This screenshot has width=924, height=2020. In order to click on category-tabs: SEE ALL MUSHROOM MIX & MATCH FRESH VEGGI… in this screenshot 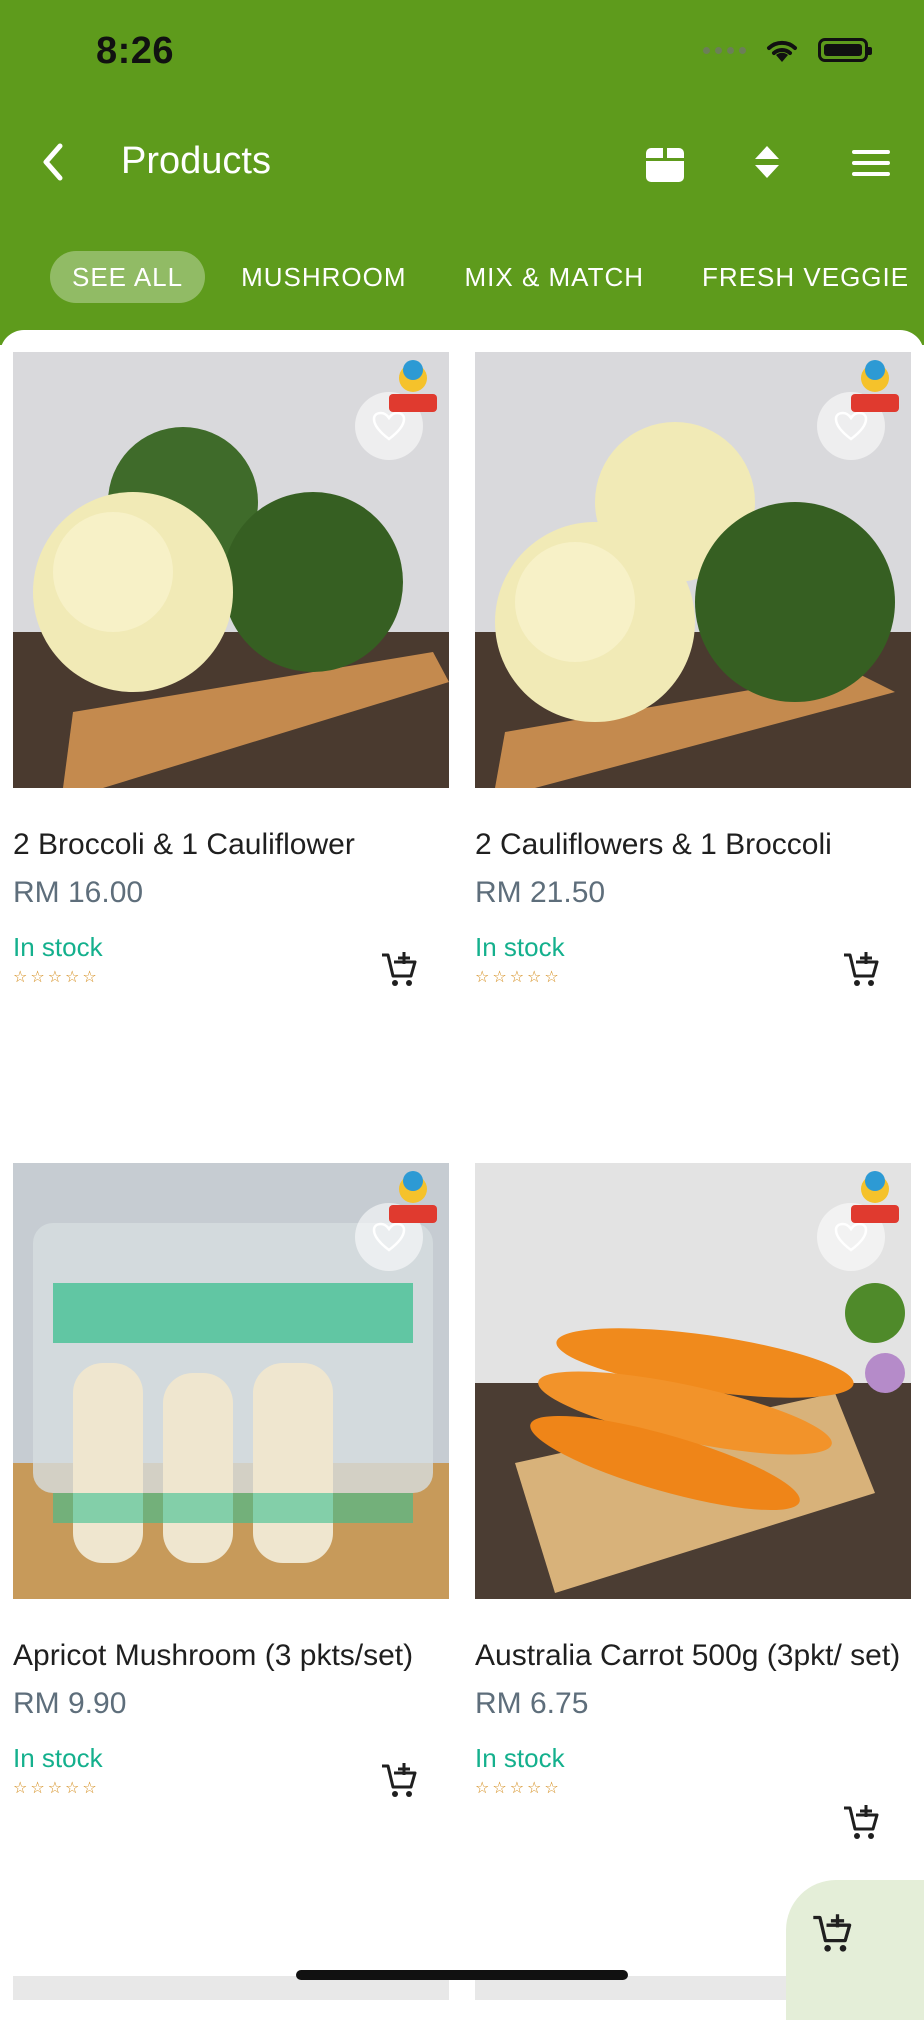, I will do `click(487, 277)`.